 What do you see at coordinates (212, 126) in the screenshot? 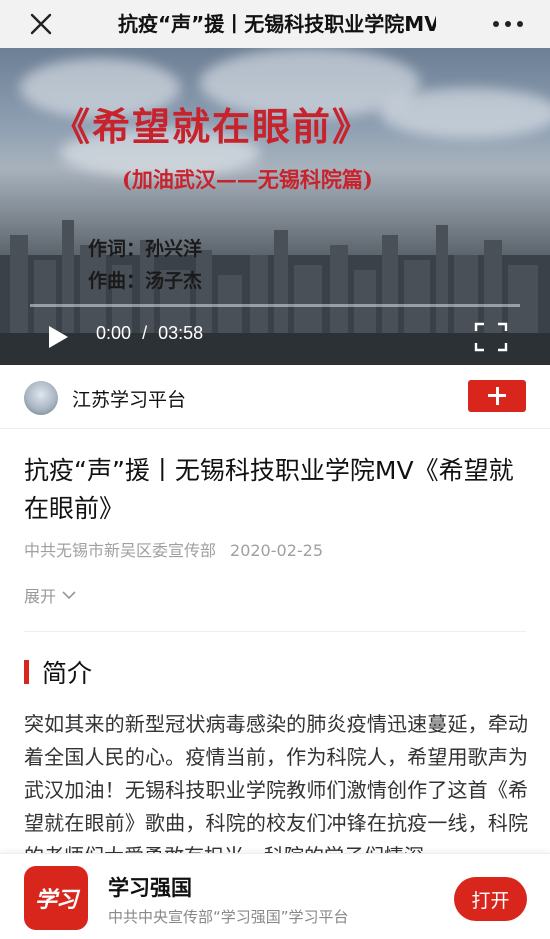
I see `poster-title: 《希望就在眼前》` at bounding box center [212, 126].